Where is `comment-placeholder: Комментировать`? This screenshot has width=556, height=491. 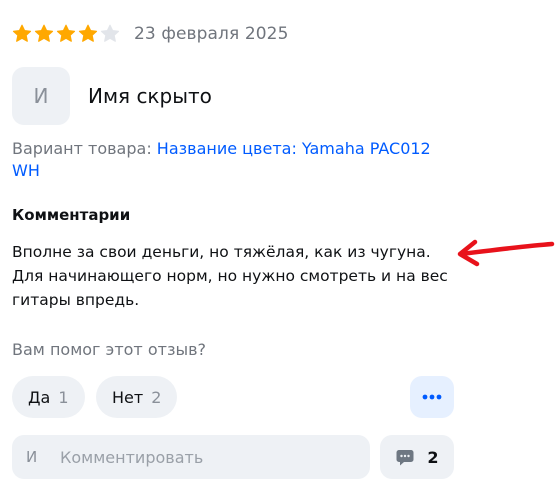 comment-placeholder: Комментировать is located at coordinates (132, 457).